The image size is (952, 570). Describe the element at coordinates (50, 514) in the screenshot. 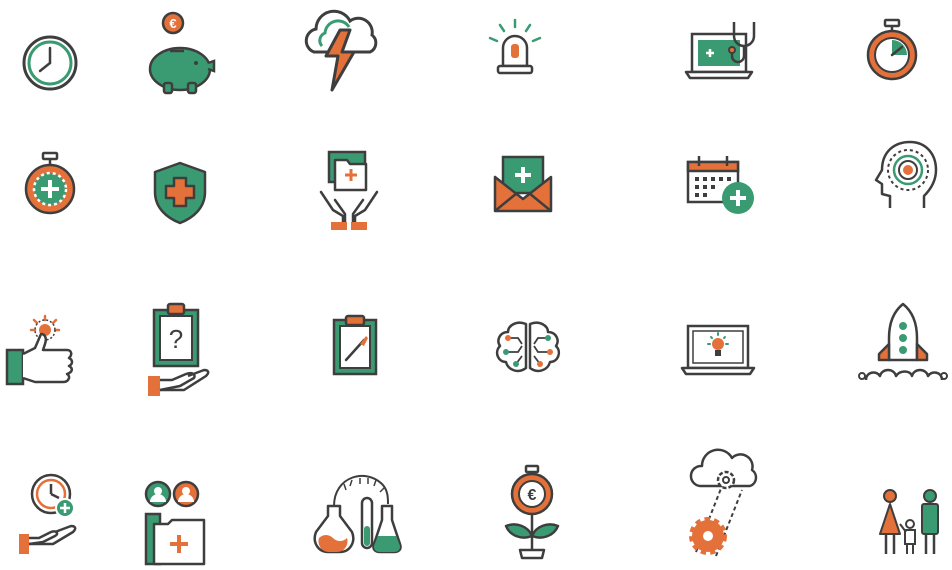

I see `clock-hand-icon` at that location.